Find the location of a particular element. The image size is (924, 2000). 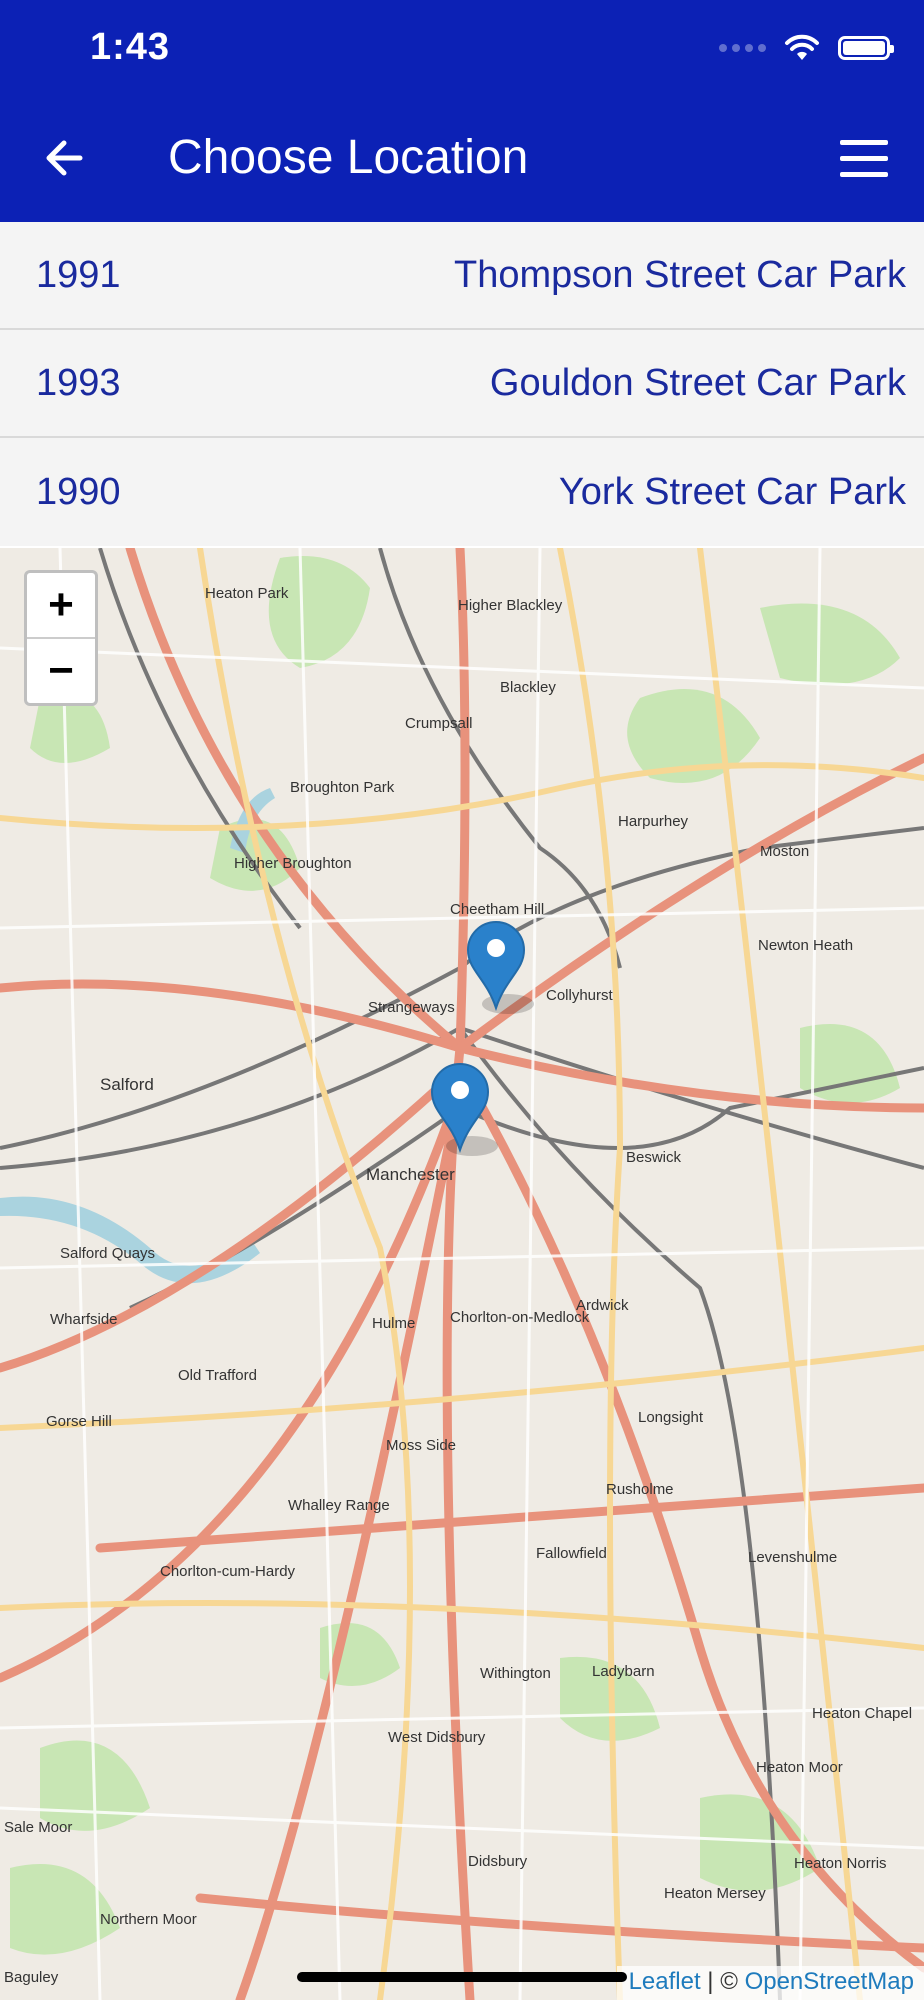

home-indicator is located at coordinates (462, 1977).